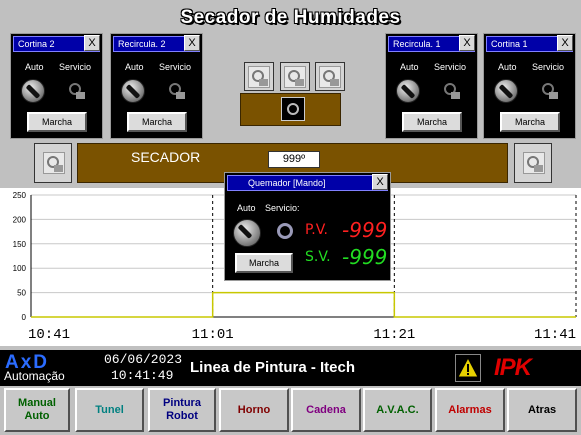 This screenshot has width=581, height=435. I want to click on y-tick-label: 0, so click(24, 317).